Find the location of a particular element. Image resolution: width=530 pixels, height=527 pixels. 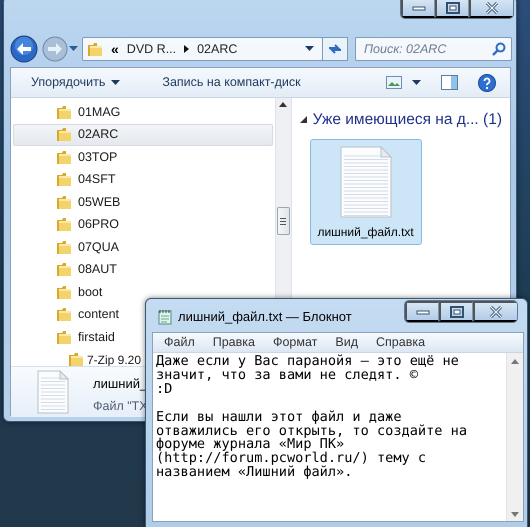

tree-item: 01MAG is located at coordinates (143, 112).